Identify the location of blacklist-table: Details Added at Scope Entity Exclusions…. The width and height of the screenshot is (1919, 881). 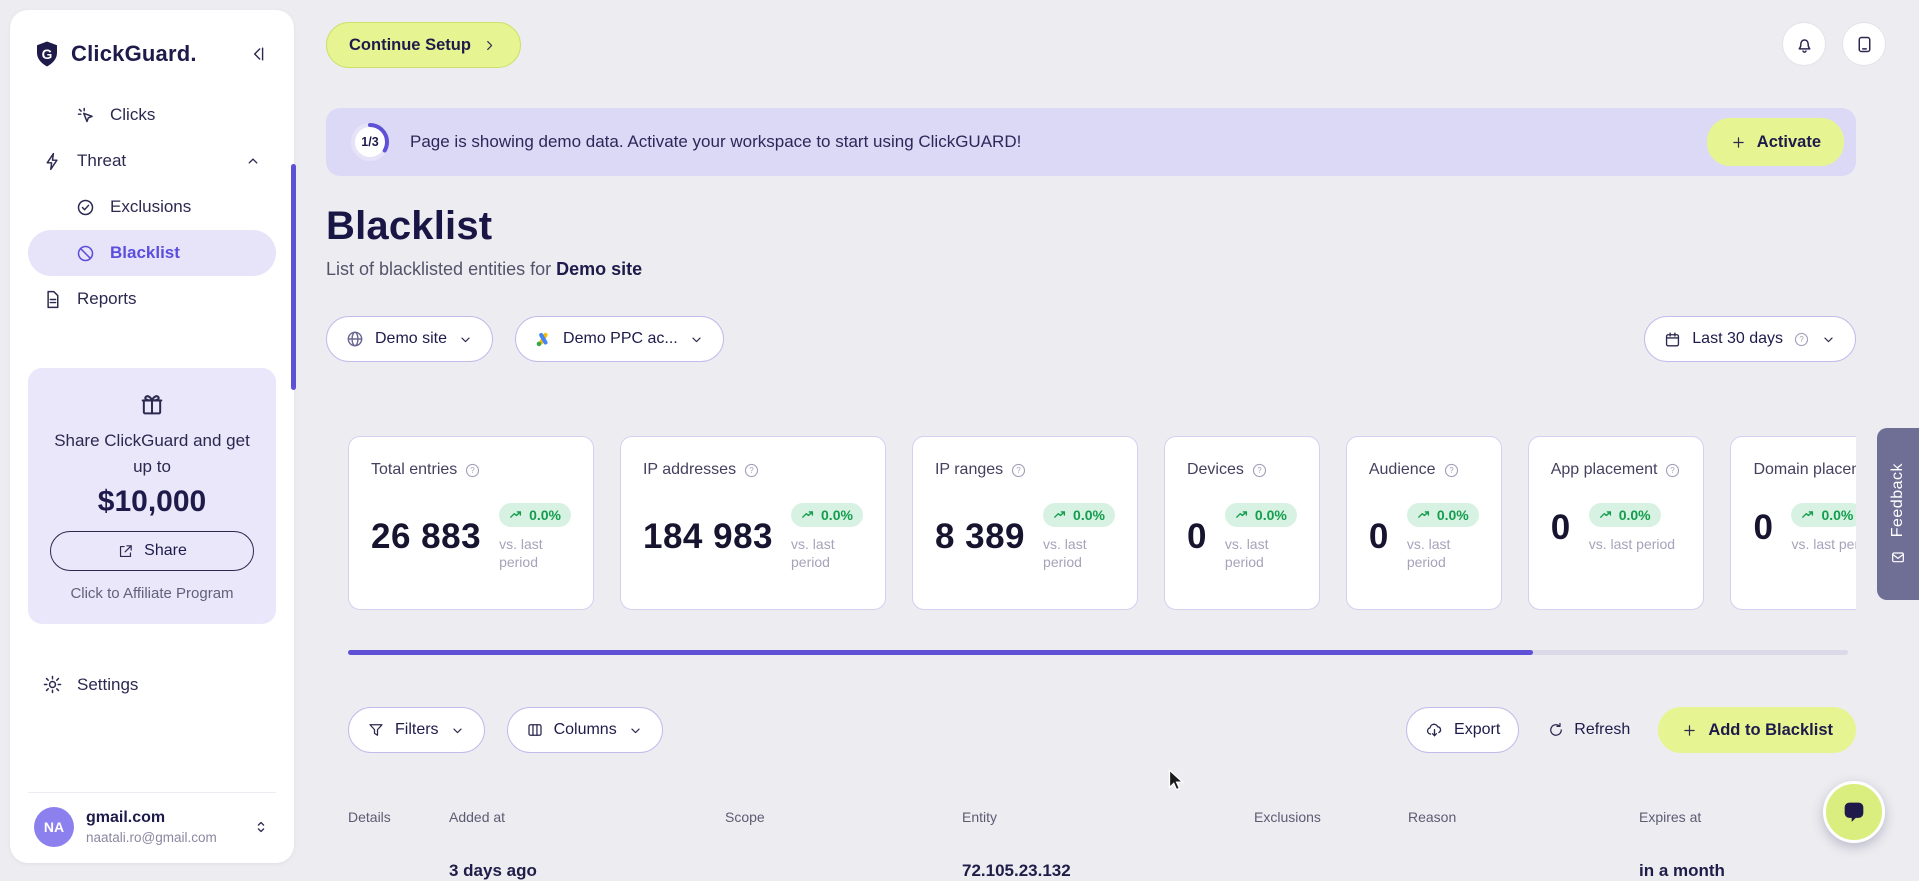
(1102, 845).